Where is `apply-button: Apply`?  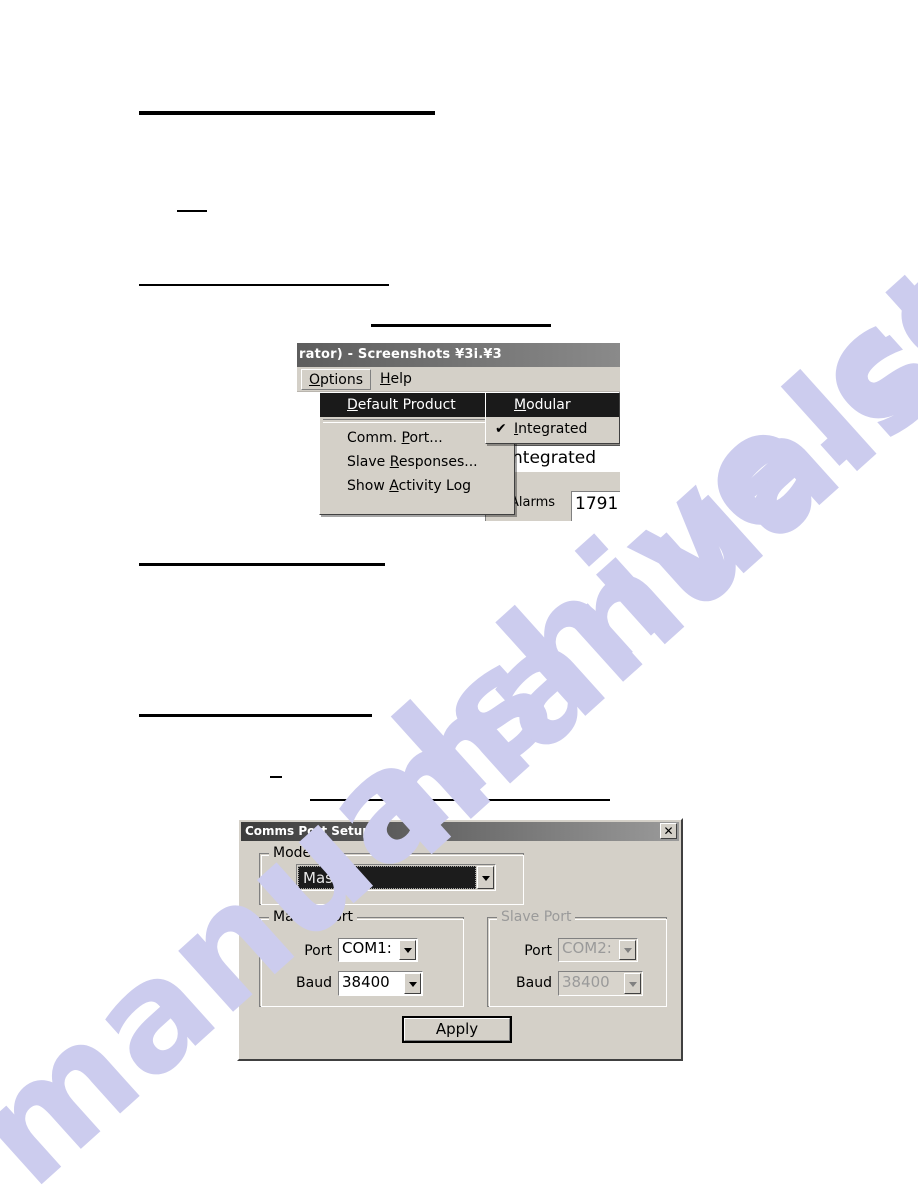 apply-button: Apply is located at coordinates (457, 1029).